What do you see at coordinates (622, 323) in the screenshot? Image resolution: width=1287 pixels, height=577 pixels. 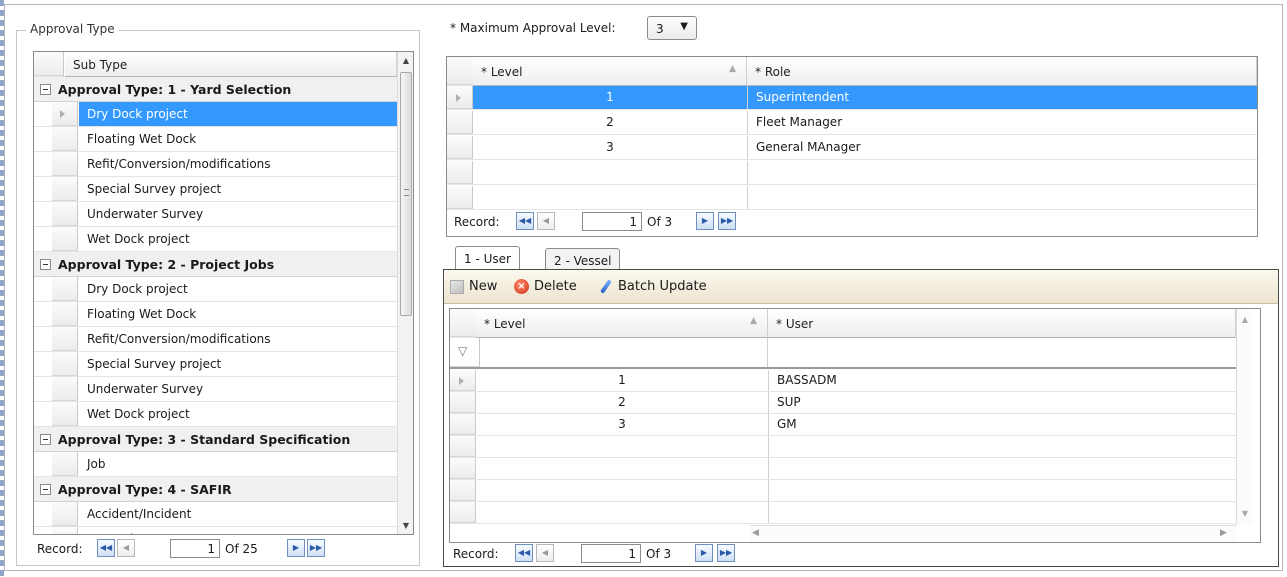 I see `users-level-header: * Level ▲` at bounding box center [622, 323].